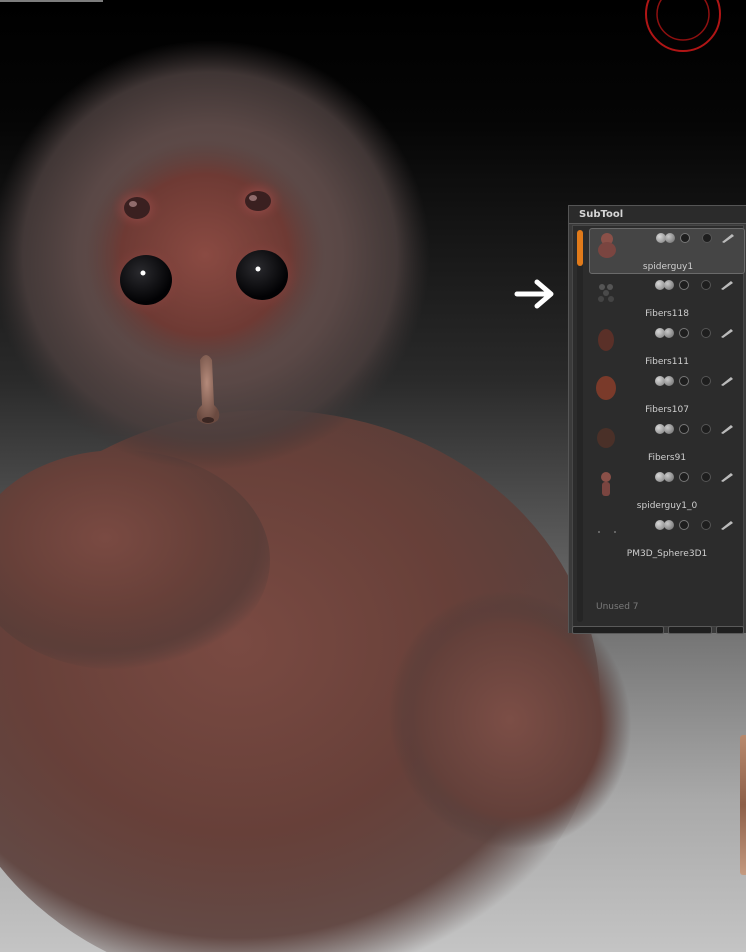 The height and width of the screenshot is (952, 746). I want to click on adjacent-figure-edge, so click(743, 805).